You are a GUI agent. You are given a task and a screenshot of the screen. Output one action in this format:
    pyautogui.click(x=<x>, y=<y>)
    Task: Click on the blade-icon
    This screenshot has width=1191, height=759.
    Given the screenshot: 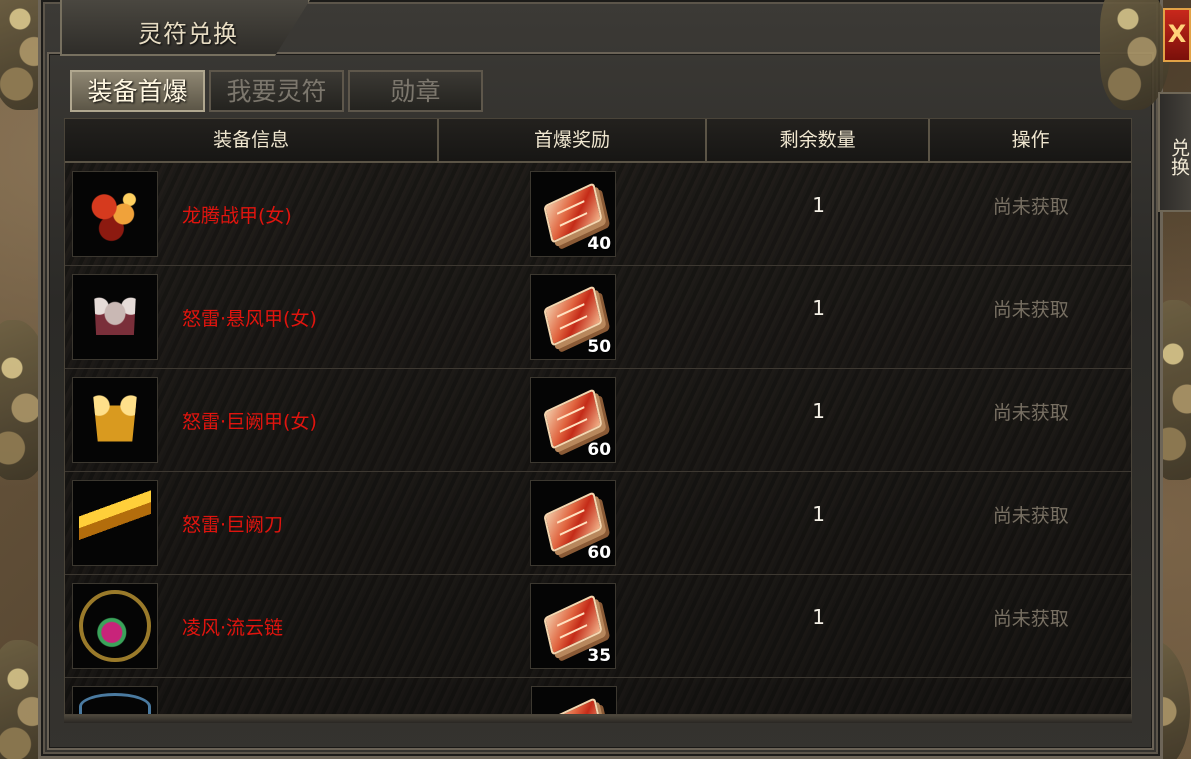 What is the action you would take?
    pyautogui.click(x=115, y=523)
    